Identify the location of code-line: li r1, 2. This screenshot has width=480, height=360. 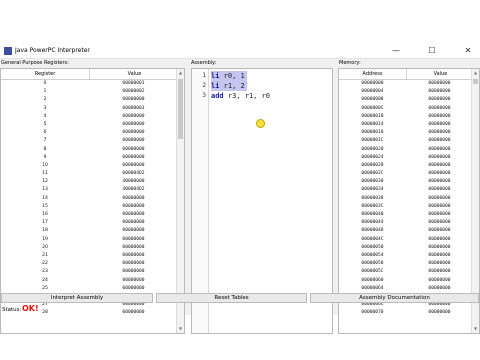
(229, 86).